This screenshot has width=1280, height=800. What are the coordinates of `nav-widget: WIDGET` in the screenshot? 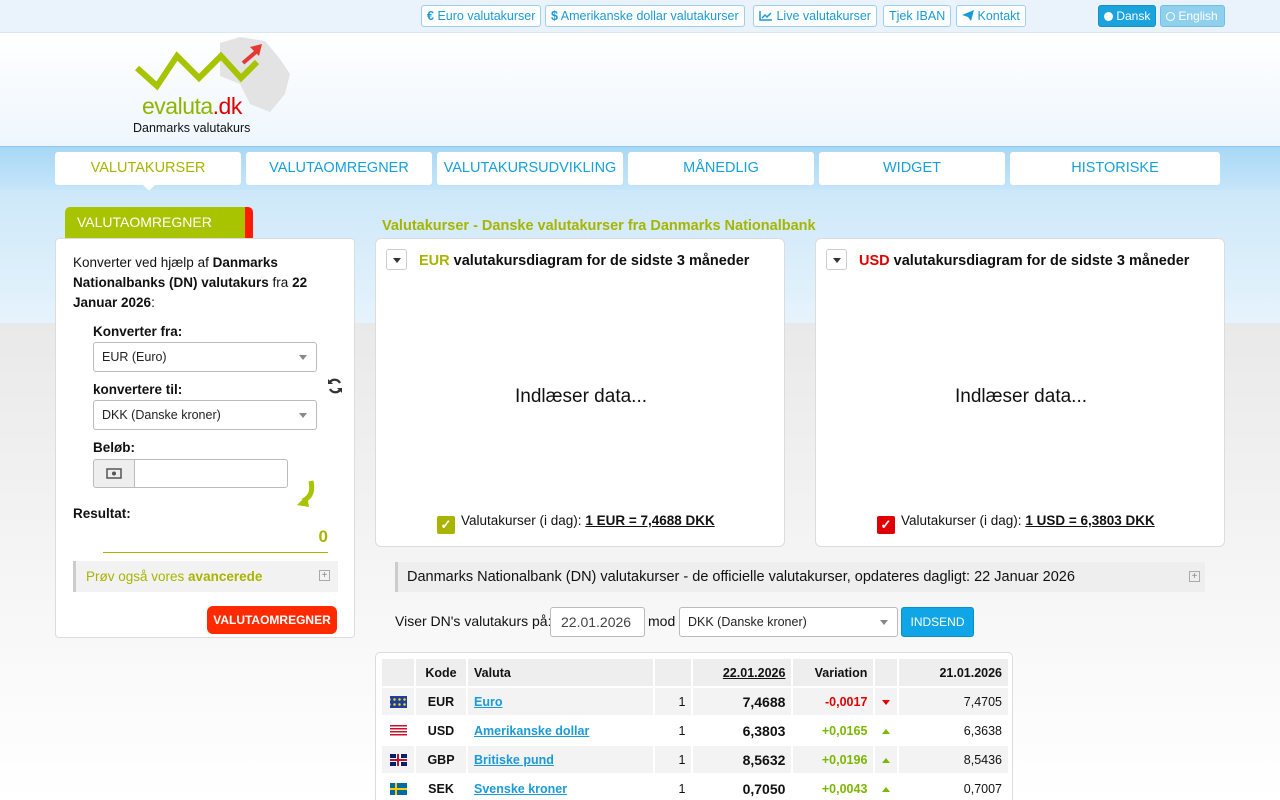 It's located at (912, 168).